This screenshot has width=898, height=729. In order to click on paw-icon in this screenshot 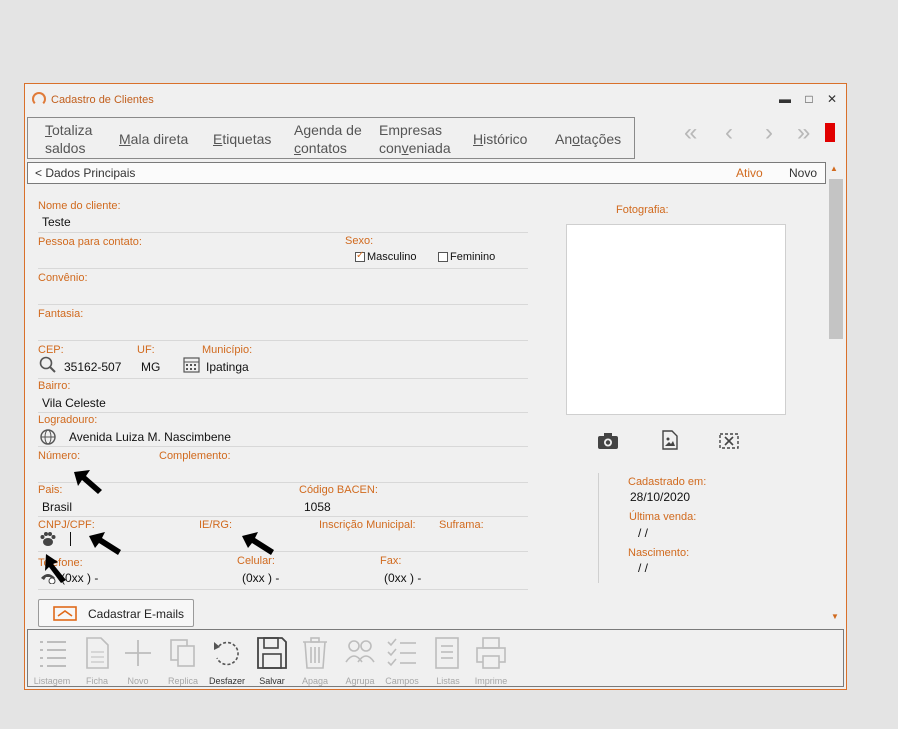, I will do `click(48, 539)`.